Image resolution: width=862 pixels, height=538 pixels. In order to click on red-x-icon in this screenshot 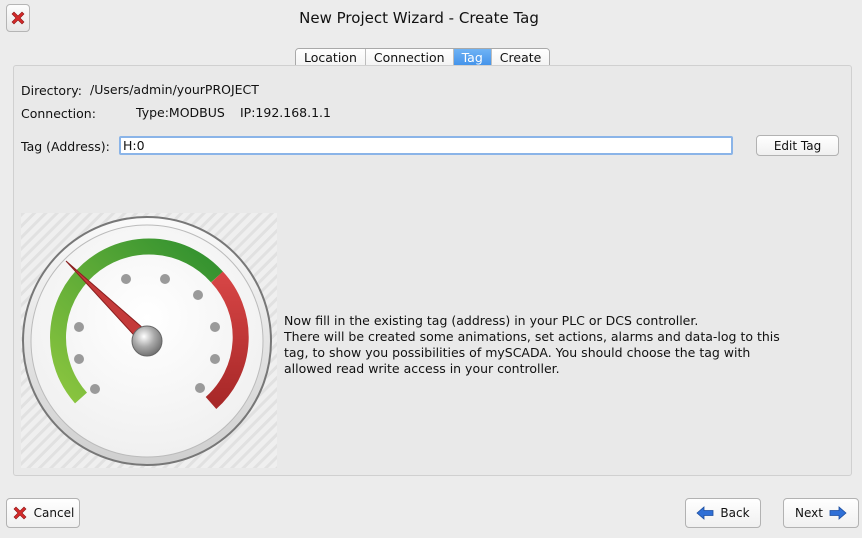, I will do `click(20, 513)`.